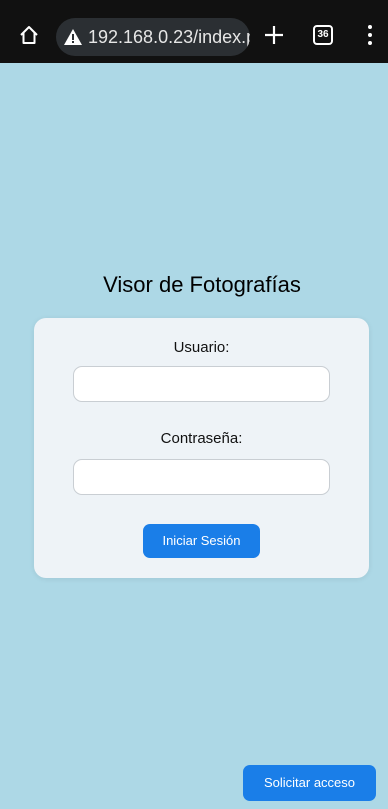 Image resolution: width=388 pixels, height=809 pixels. I want to click on browser-toolbar: 192.168.0.23/index.pl 36, so click(194, 31).